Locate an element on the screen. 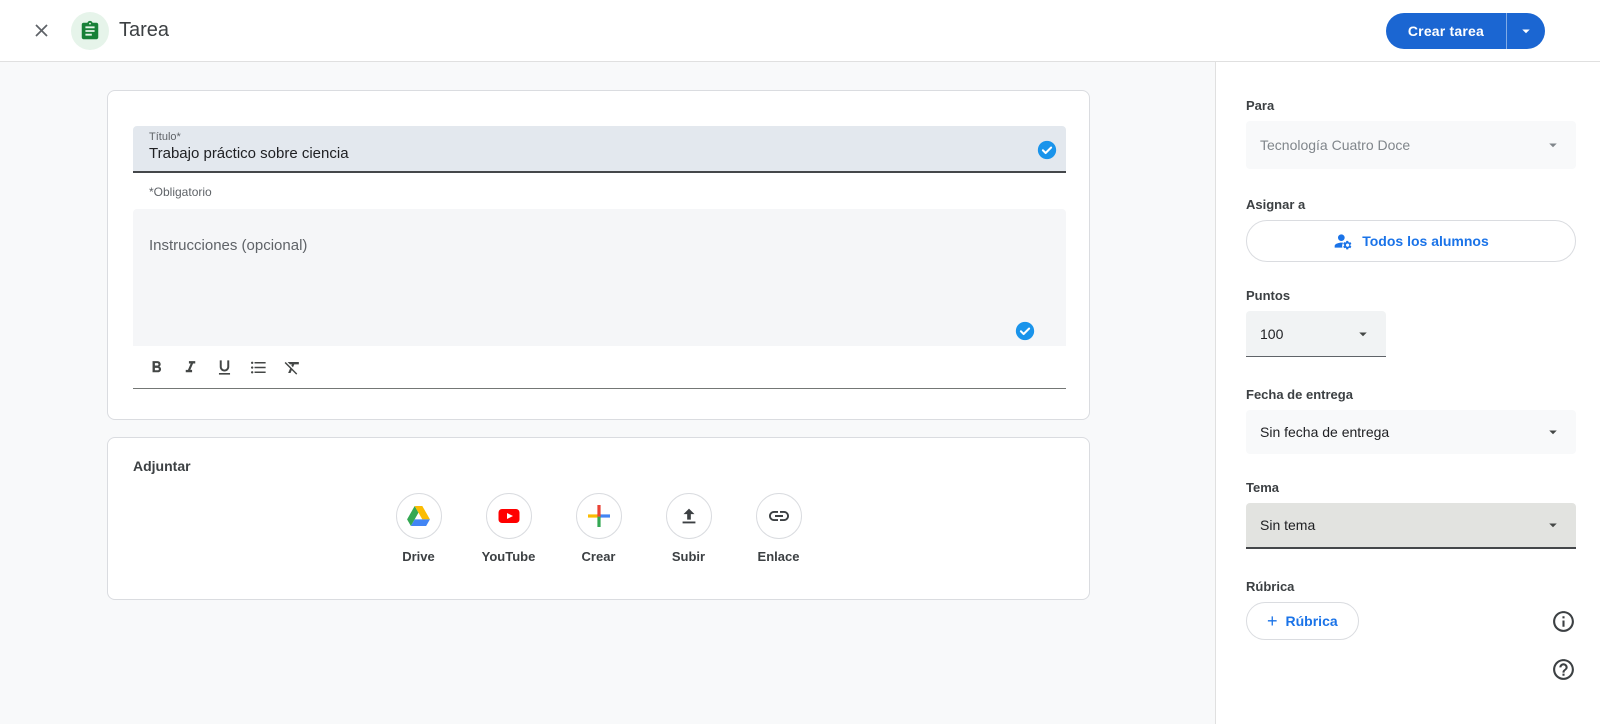 Image resolution: width=1600 pixels, height=724 pixels. class-select: Tecnología Cuatro Doce is located at coordinates (1411, 145).